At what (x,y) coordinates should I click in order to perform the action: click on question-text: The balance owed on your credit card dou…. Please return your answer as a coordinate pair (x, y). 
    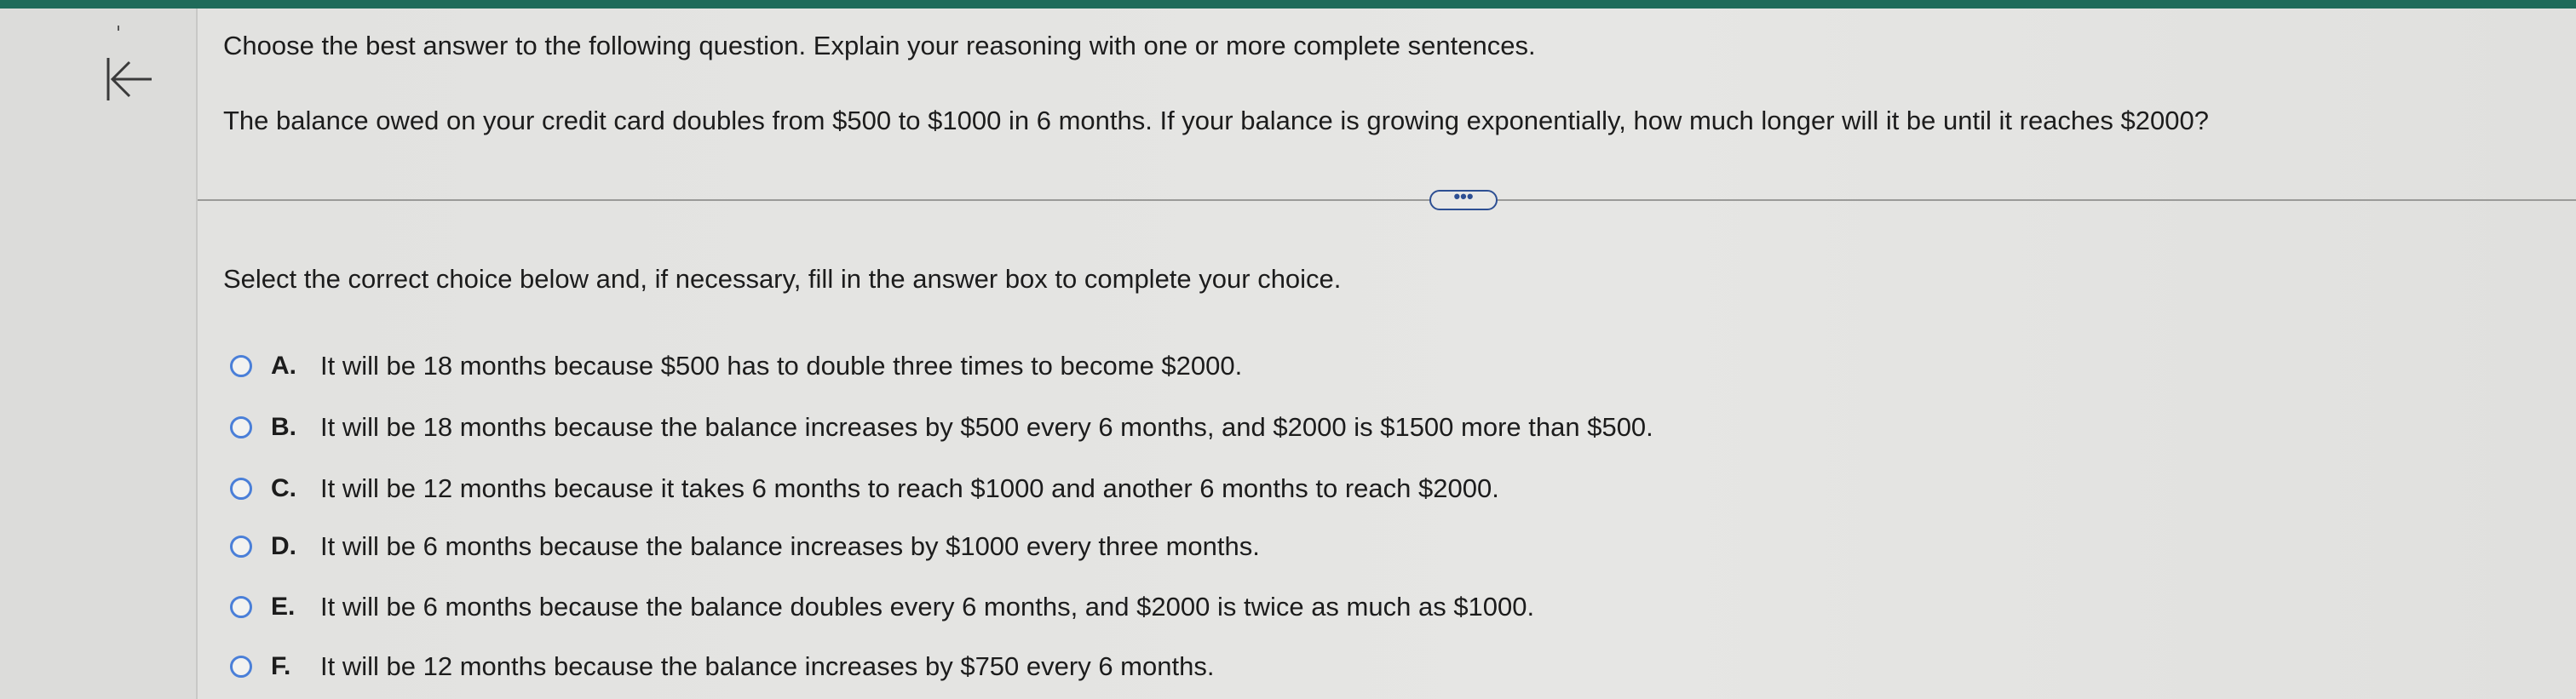
    Looking at the image, I should click on (1216, 121).